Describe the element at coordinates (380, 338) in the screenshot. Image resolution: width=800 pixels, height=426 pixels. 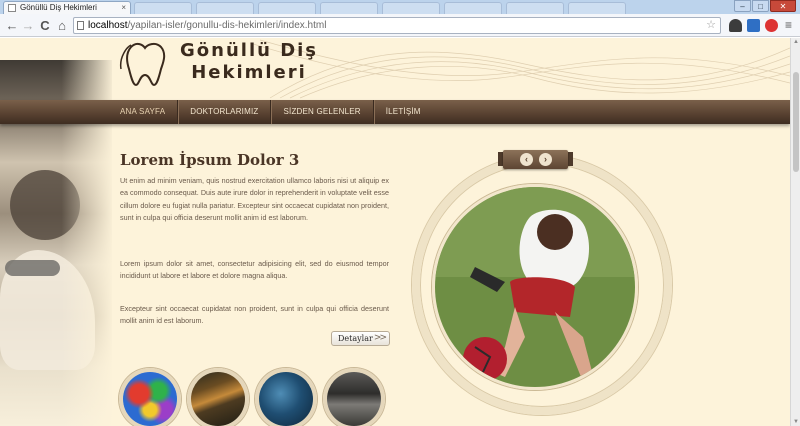
I see `double-chevron-right-icon: >>` at that location.